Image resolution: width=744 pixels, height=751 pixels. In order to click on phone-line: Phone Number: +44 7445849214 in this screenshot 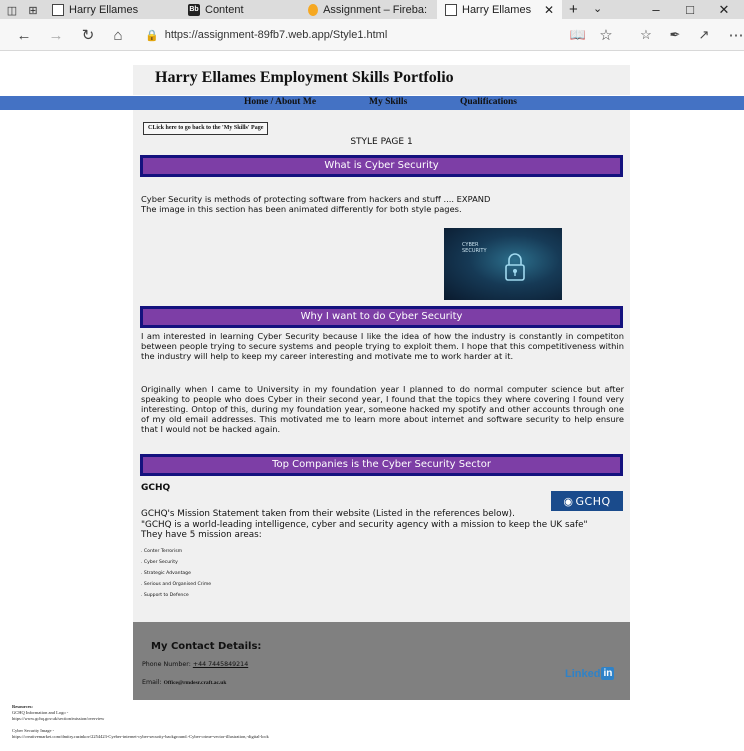, I will do `click(195, 664)`.